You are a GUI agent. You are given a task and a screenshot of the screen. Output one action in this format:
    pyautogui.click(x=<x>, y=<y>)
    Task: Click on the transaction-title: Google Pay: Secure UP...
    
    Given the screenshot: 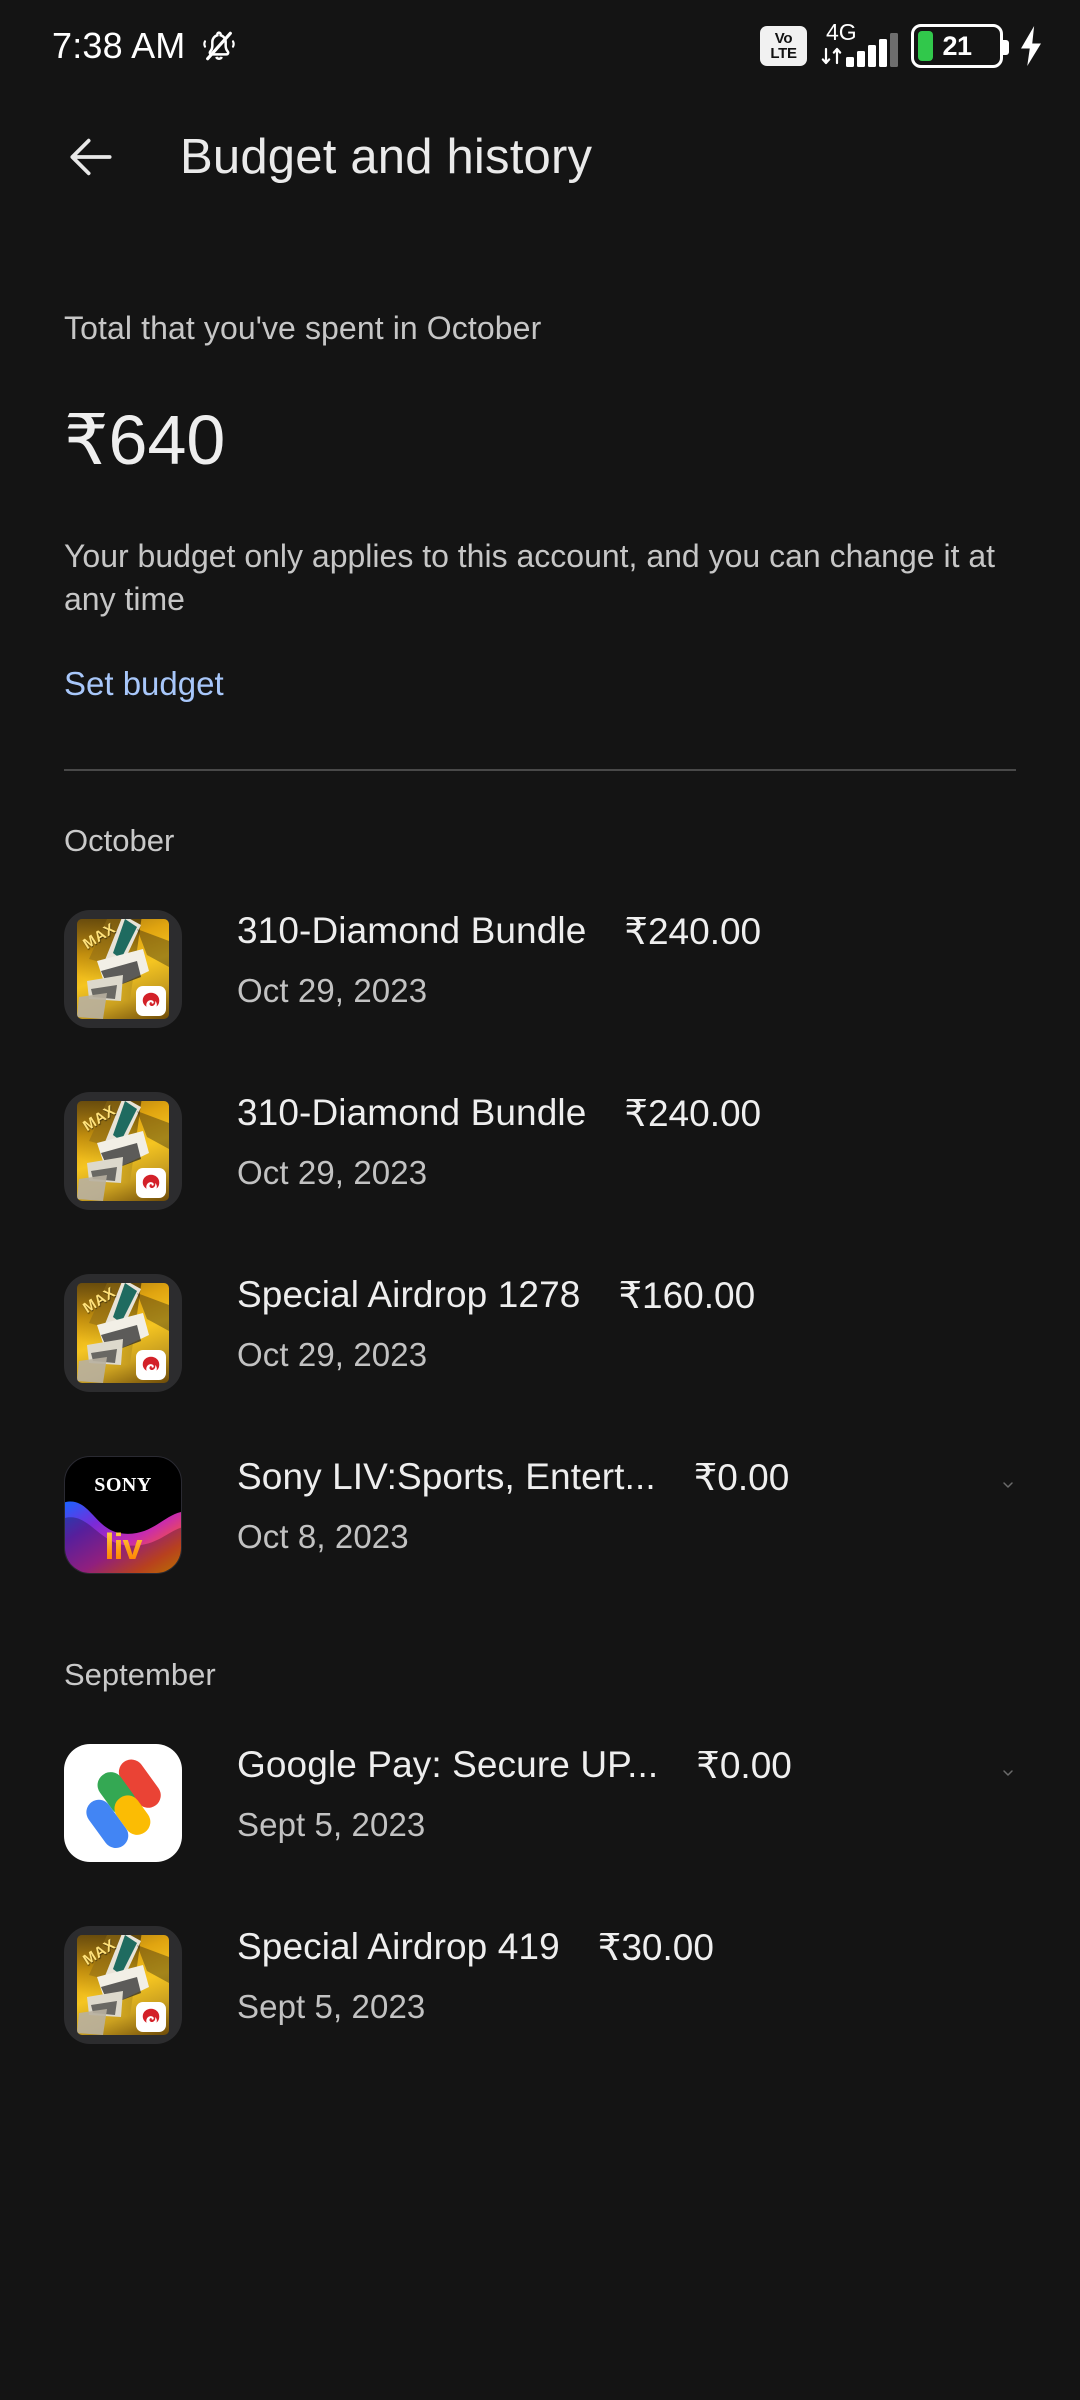 What is the action you would take?
    pyautogui.click(x=448, y=1765)
    